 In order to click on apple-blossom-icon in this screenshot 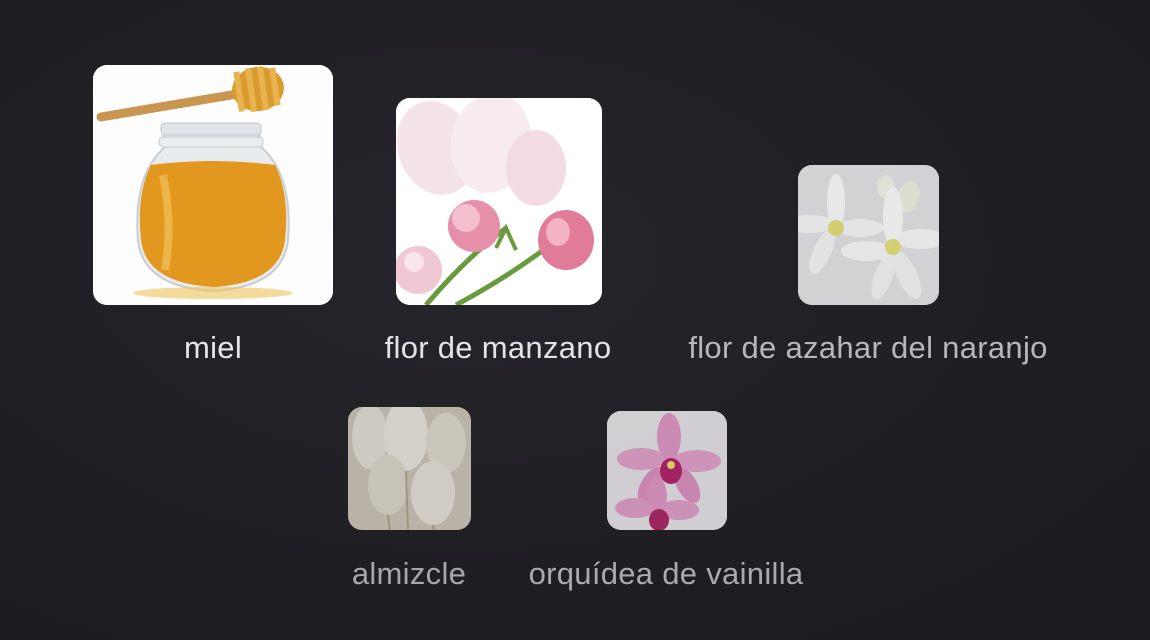, I will do `click(499, 201)`.